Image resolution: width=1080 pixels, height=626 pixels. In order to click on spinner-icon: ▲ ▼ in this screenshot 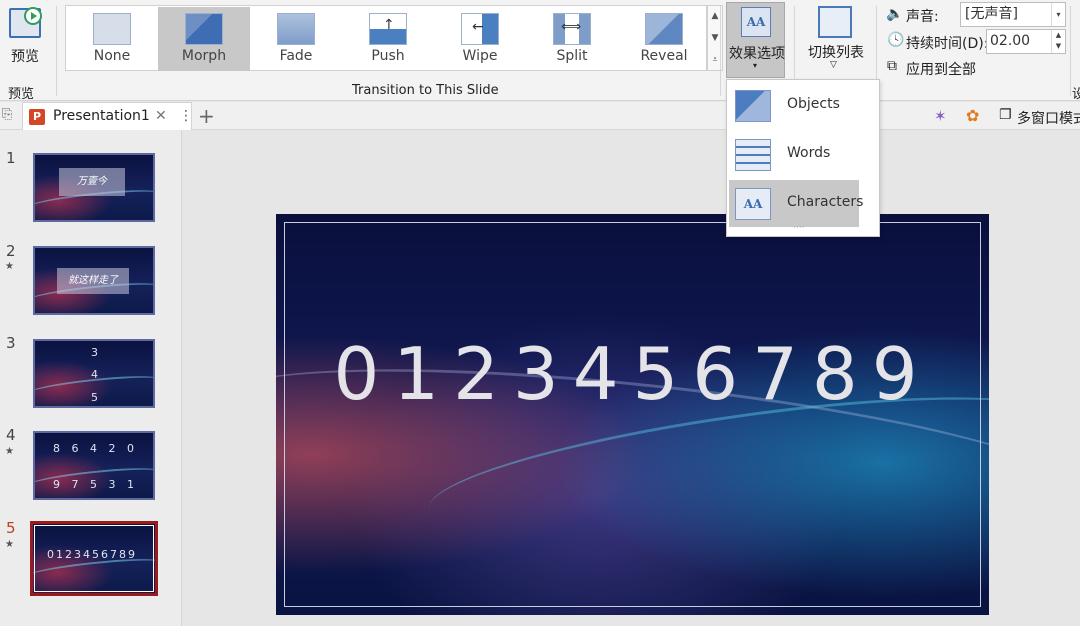, I will do `click(1058, 41)`.